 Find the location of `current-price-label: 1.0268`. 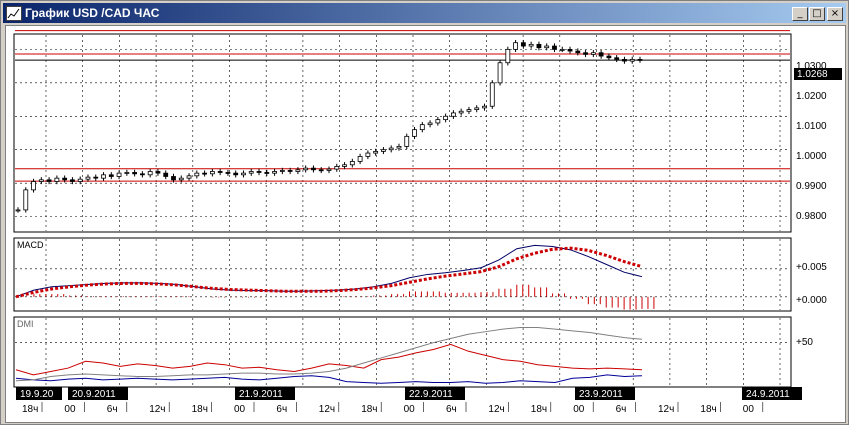

current-price-label: 1.0268 is located at coordinates (812, 74).